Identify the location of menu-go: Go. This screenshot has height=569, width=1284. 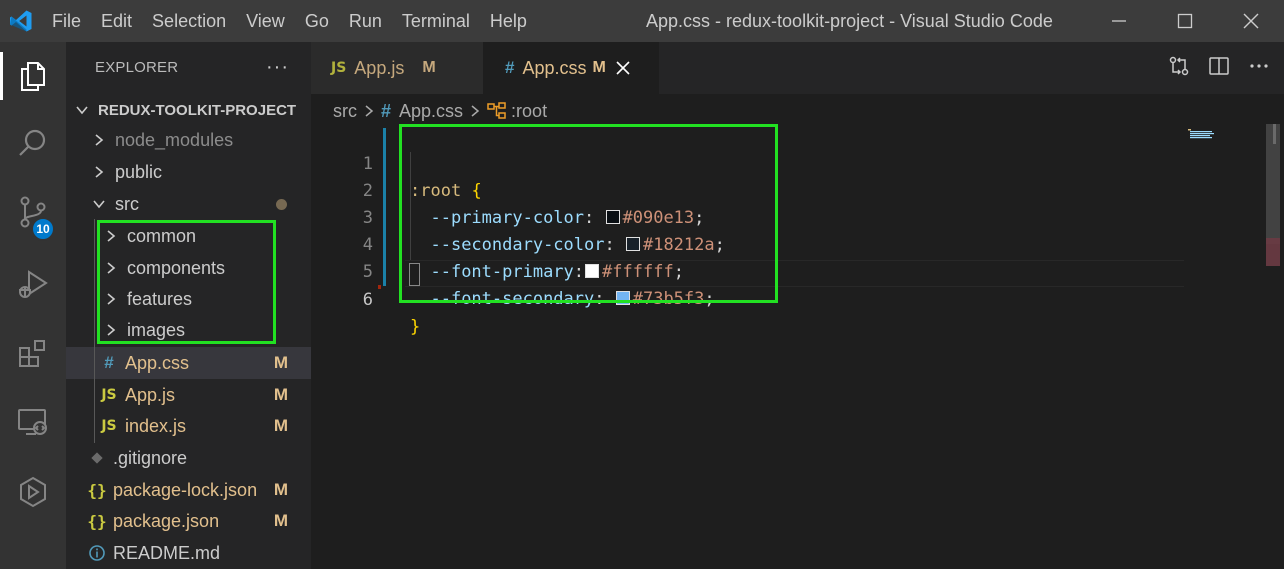
(317, 21).